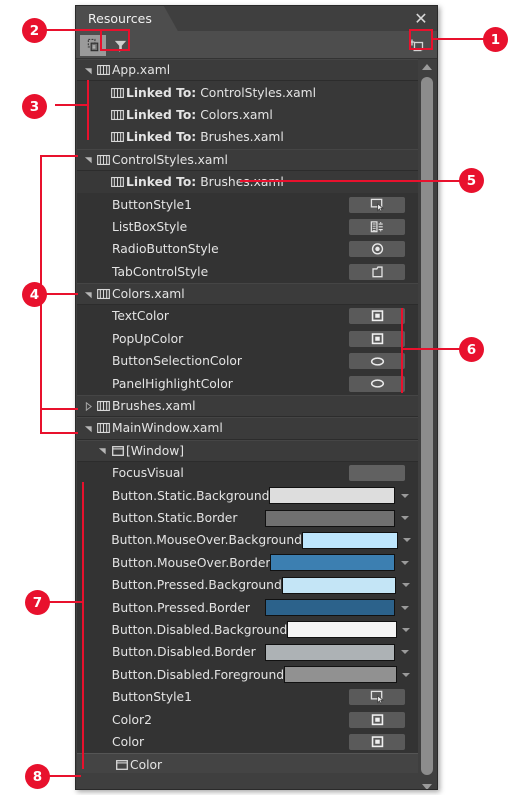  What do you see at coordinates (427, 424) in the screenshot?
I see `tree-vertical-scrollbar` at bounding box center [427, 424].